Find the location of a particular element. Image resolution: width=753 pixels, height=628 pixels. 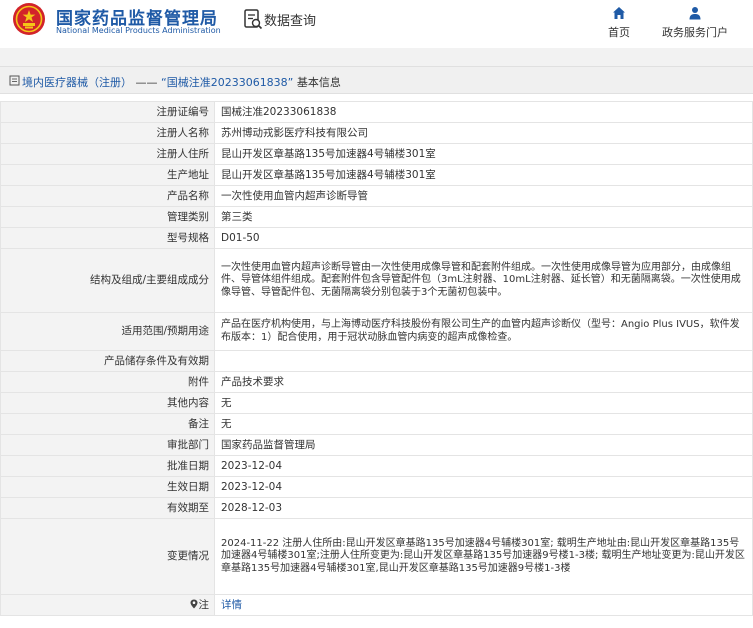

breadcrumb-text: 境内医疗器械（注册） —— “国械注准20233061838” 基本信息 is located at coordinates (181, 82).